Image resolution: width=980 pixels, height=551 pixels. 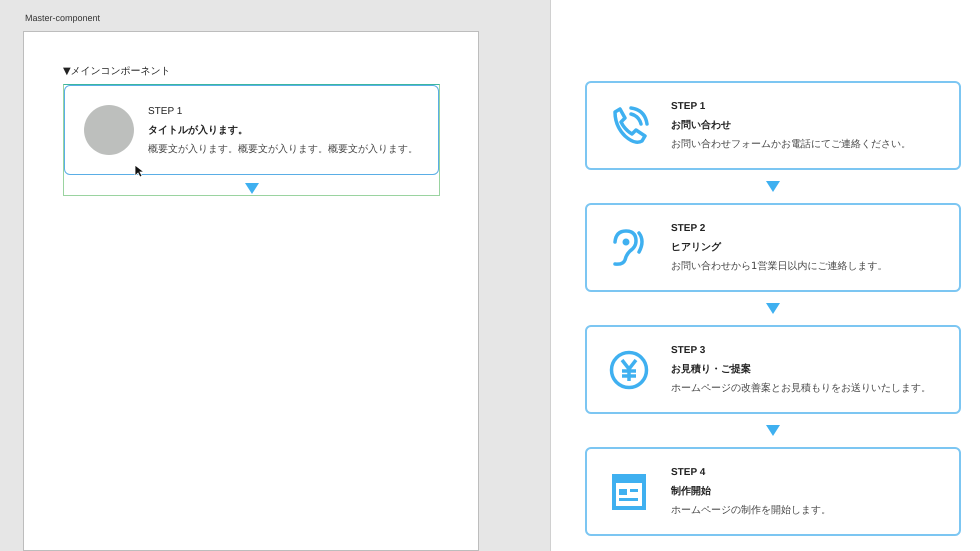 I want to click on step-label: STEP 2, so click(x=688, y=229).